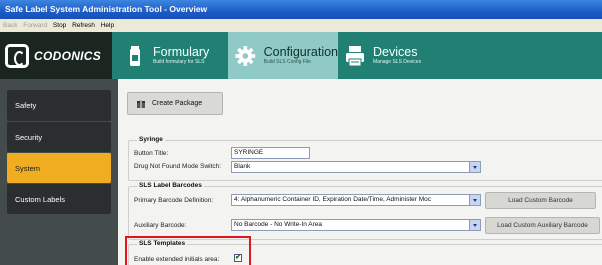 The height and width of the screenshot is (265, 602). Describe the element at coordinates (59, 167) in the screenshot. I see `sidebar-item-system: System` at that location.